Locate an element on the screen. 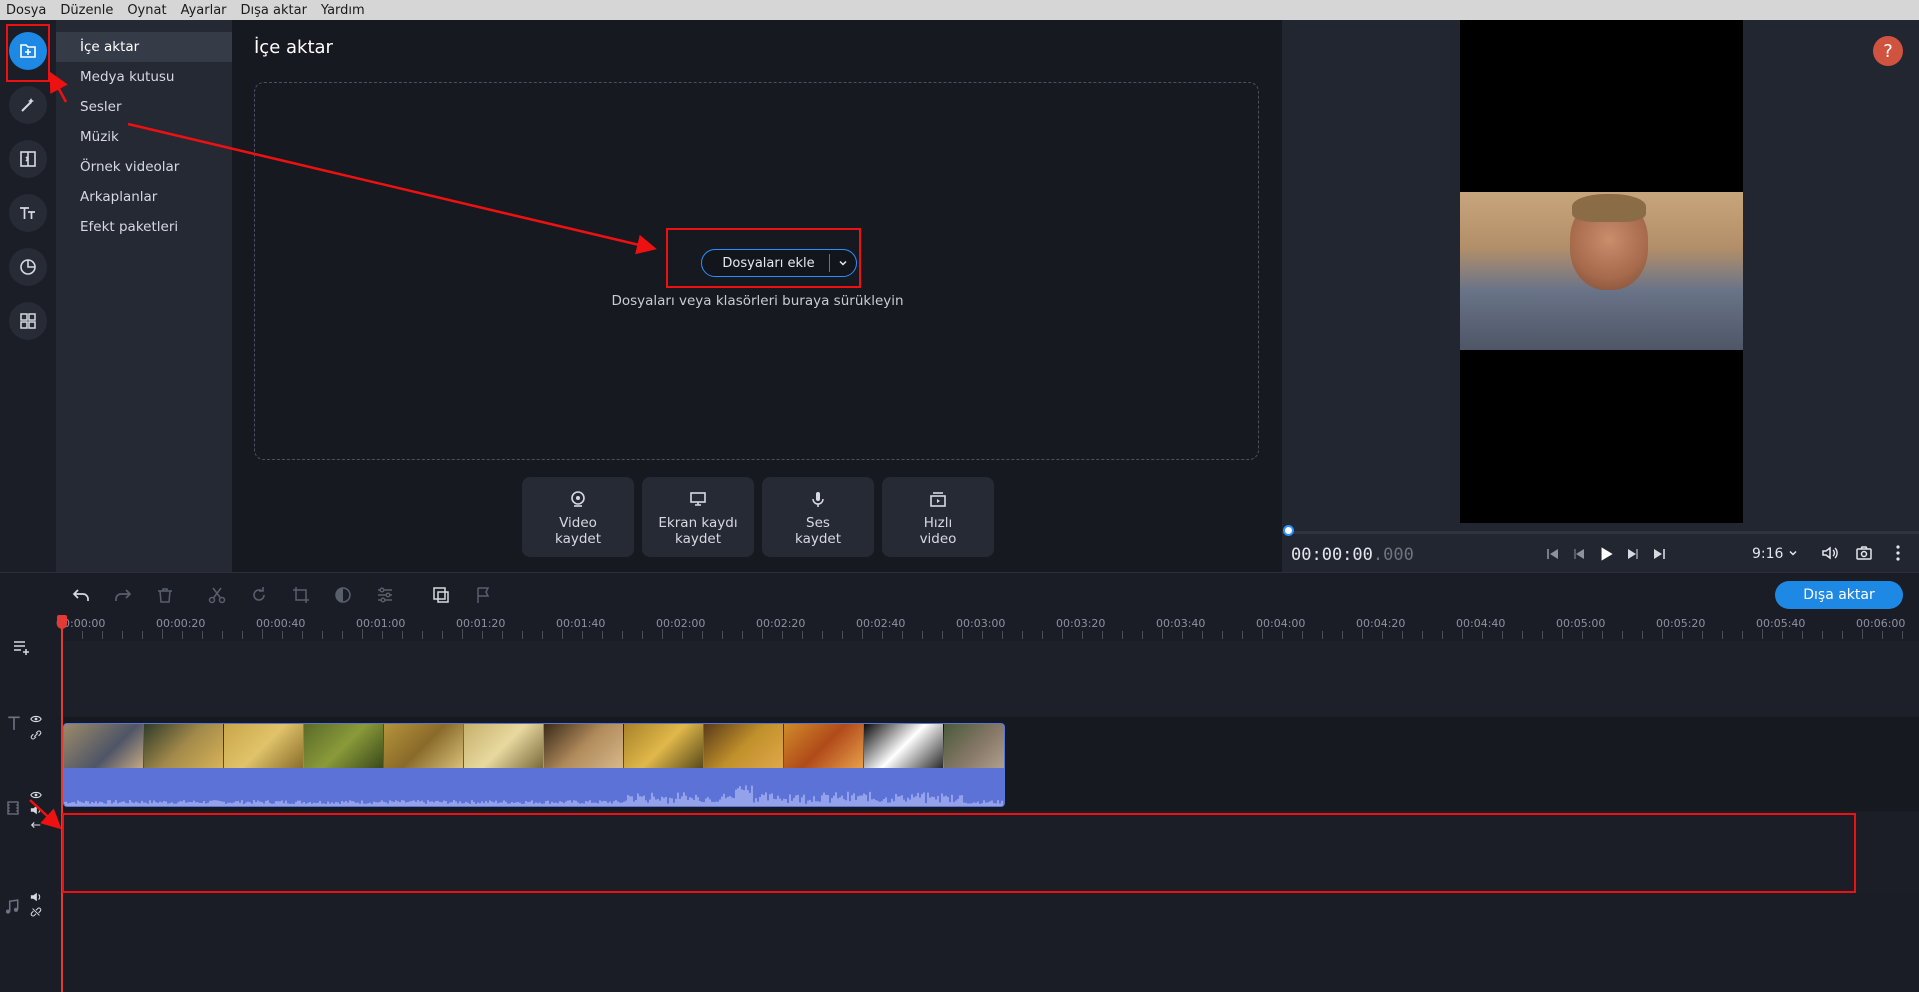  page-title: İçe aktar is located at coordinates (293, 47).